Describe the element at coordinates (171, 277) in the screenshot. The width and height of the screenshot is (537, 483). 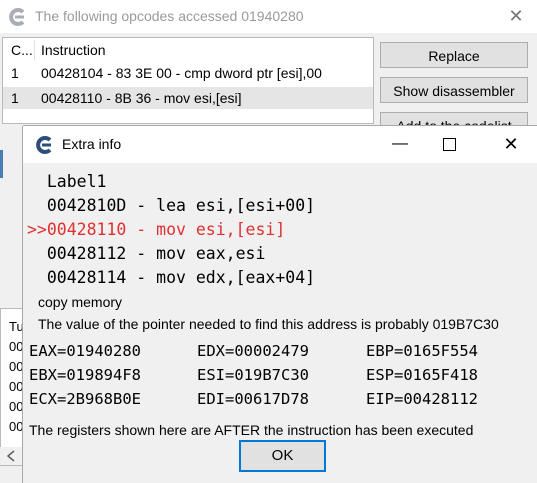
I see `code-line: 00428114 - mov edx,[eax+04]` at that location.